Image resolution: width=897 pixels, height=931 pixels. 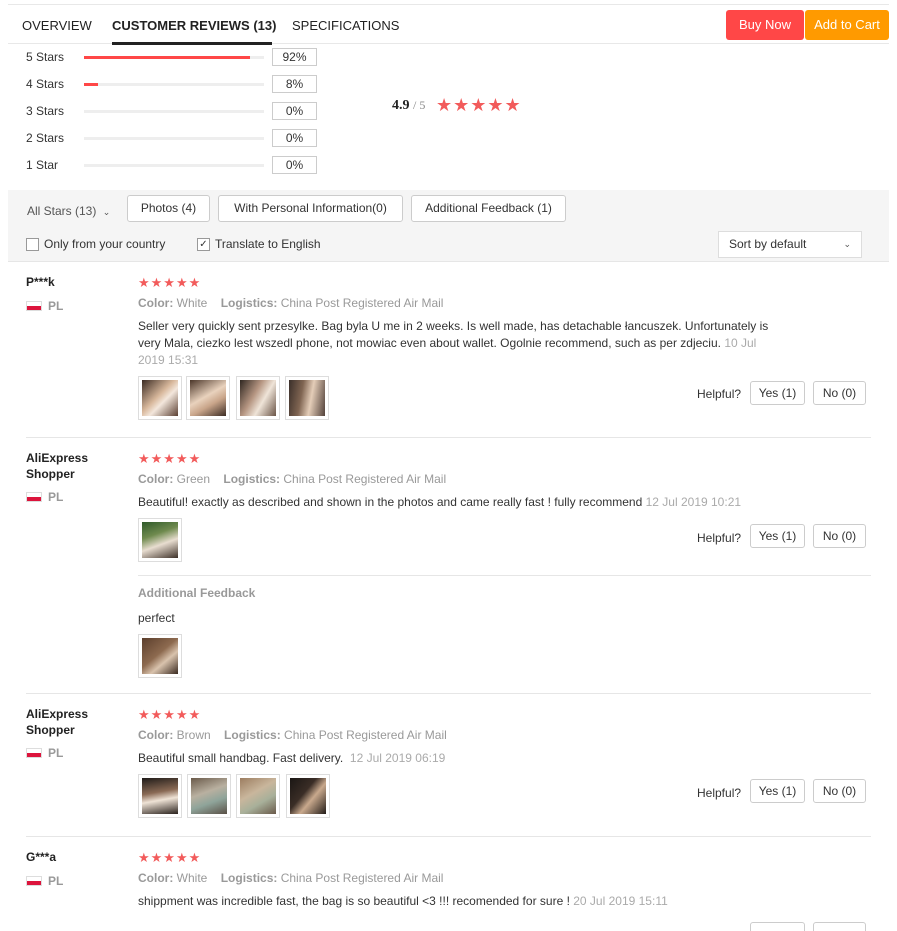 What do you see at coordinates (419, 105) in the screenshot?
I see `rating-max: / 5` at bounding box center [419, 105].